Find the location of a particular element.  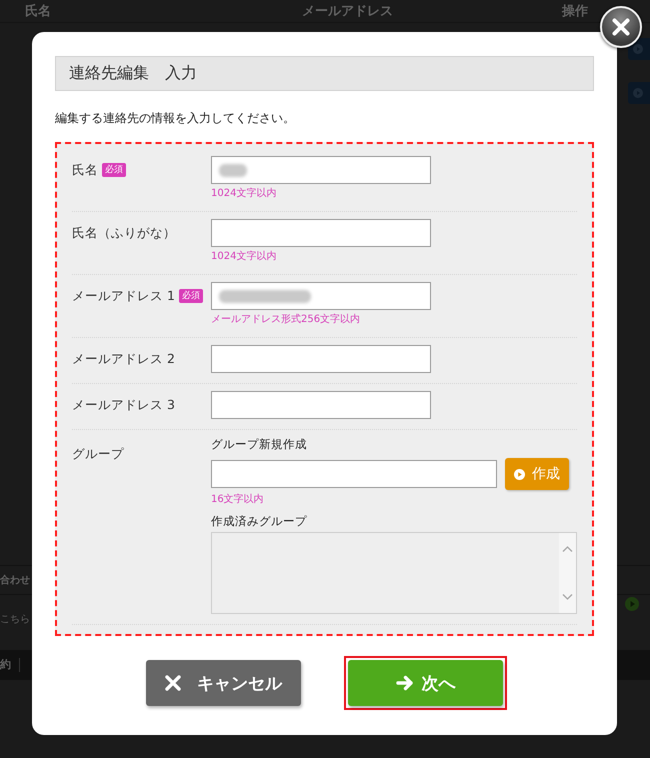

hint-text: 16文字以内 is located at coordinates (237, 500).